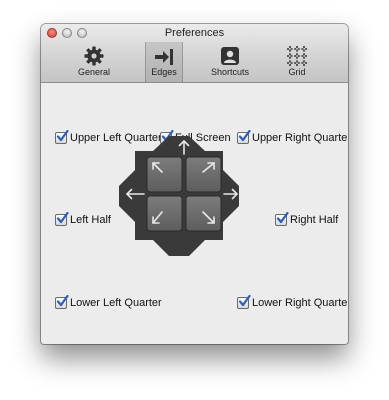 The image size is (389, 400). What do you see at coordinates (116, 303) in the screenshot?
I see `lower-left-quarter-label: Lower Left Quarter` at bounding box center [116, 303].